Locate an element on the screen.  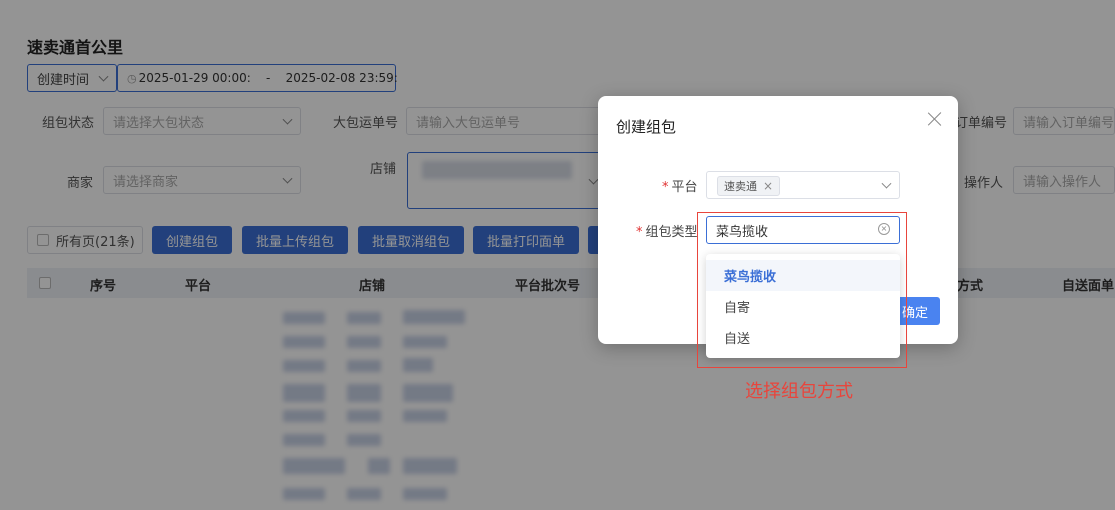
bag-type-field-label: * 组包类型 is located at coordinates (667, 232).